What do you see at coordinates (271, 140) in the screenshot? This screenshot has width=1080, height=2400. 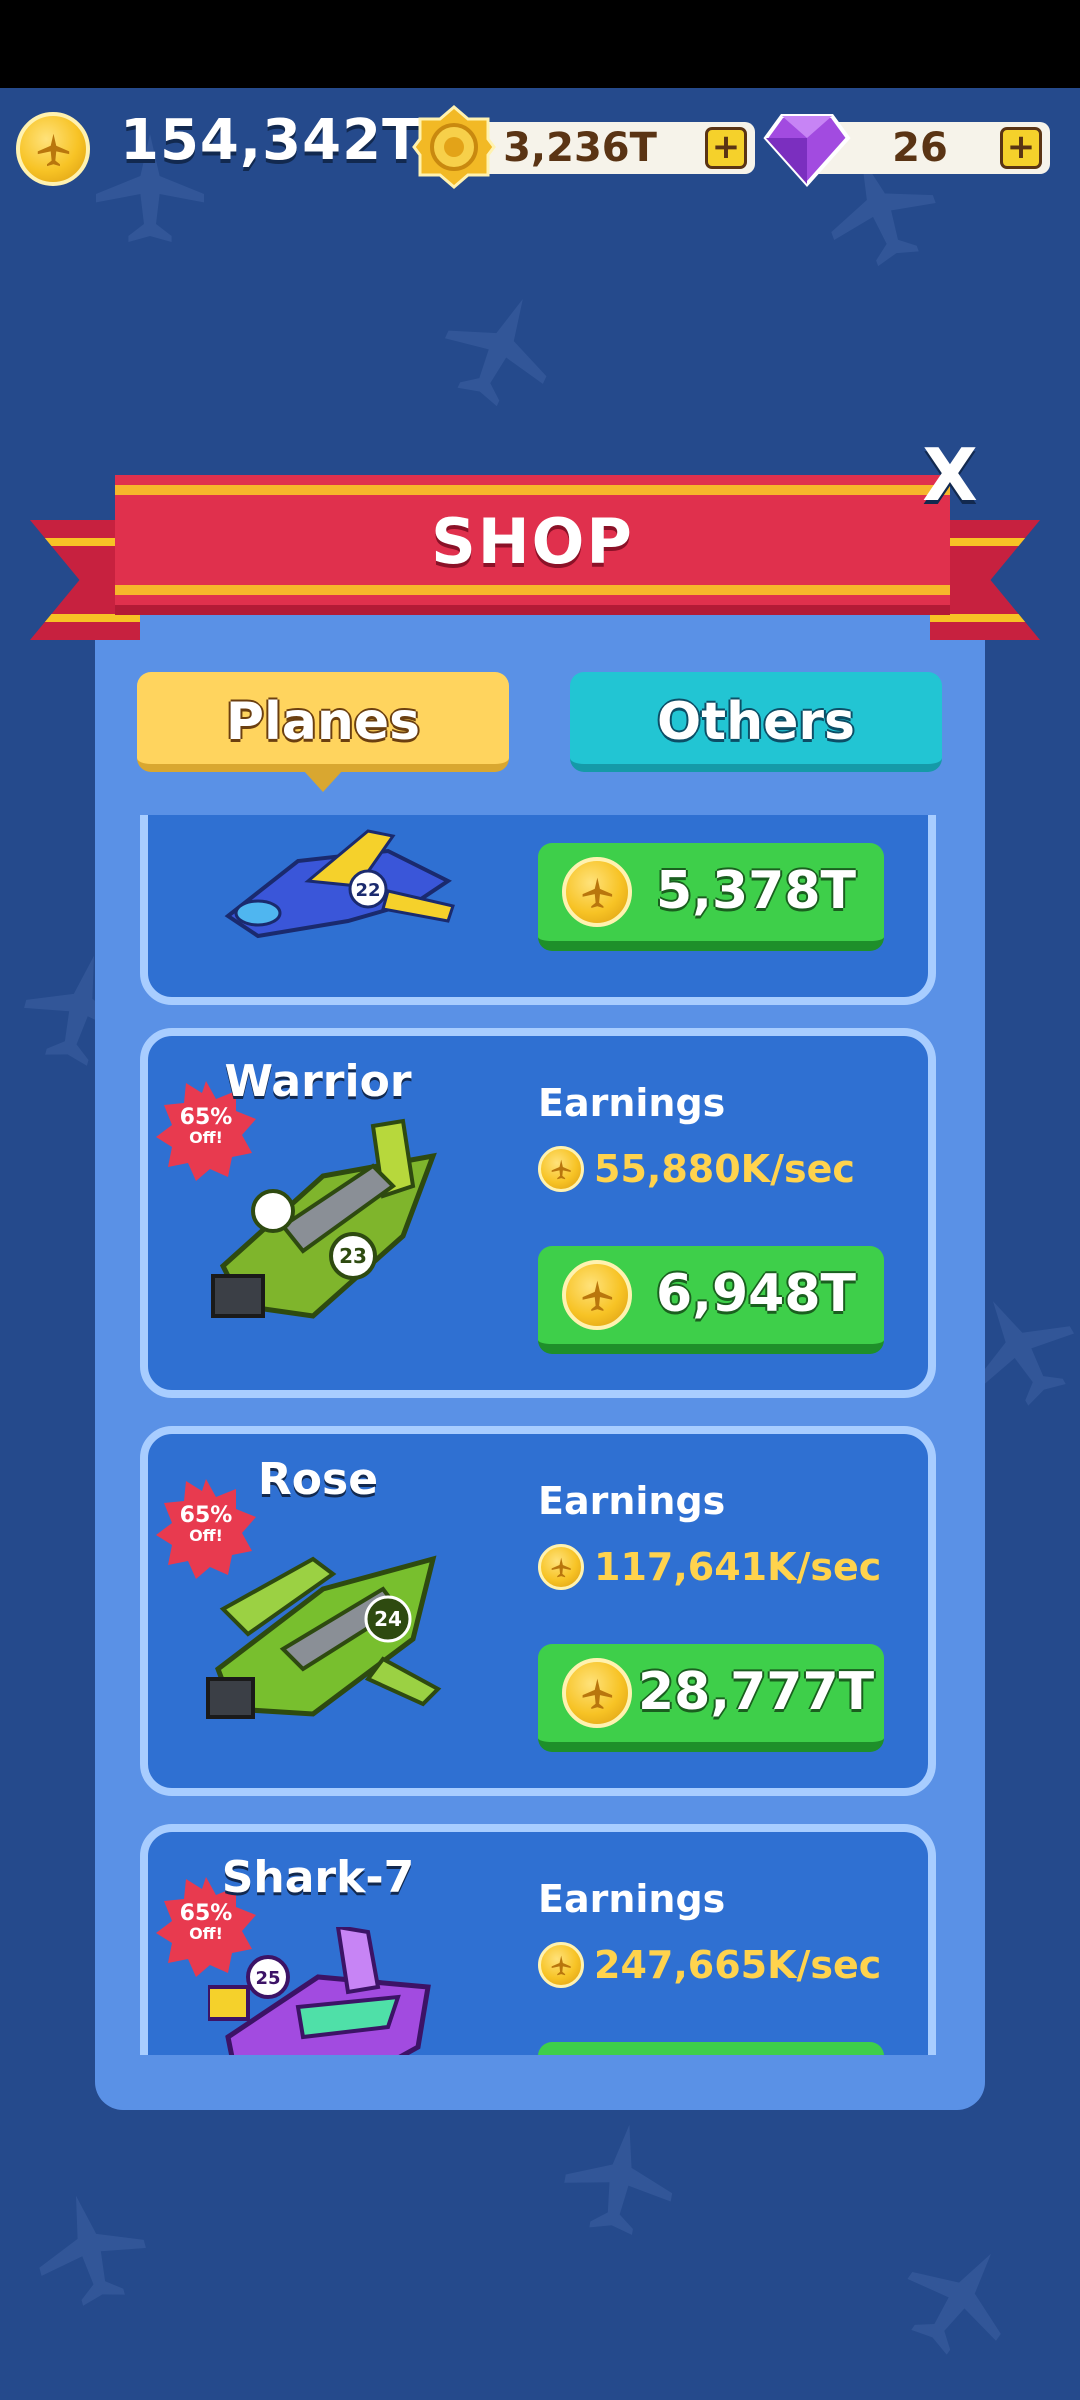 I see `coin-balance: 154,342T` at bounding box center [271, 140].